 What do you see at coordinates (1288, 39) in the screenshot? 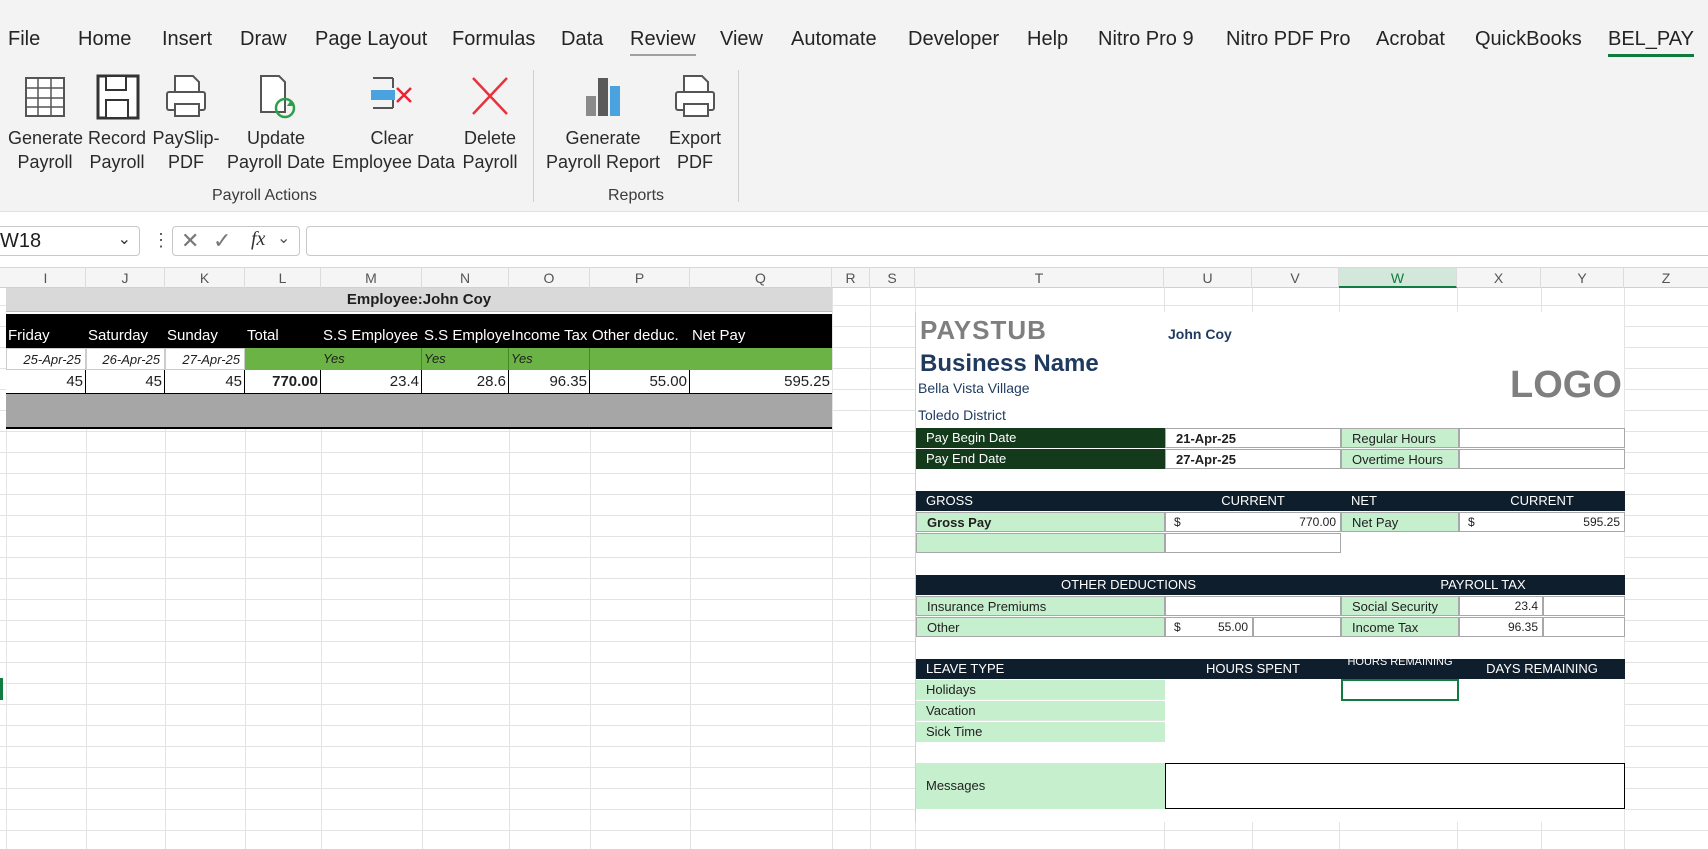
I see `menu-nitro-pdf-pro: Nitro PDF Pro` at bounding box center [1288, 39].